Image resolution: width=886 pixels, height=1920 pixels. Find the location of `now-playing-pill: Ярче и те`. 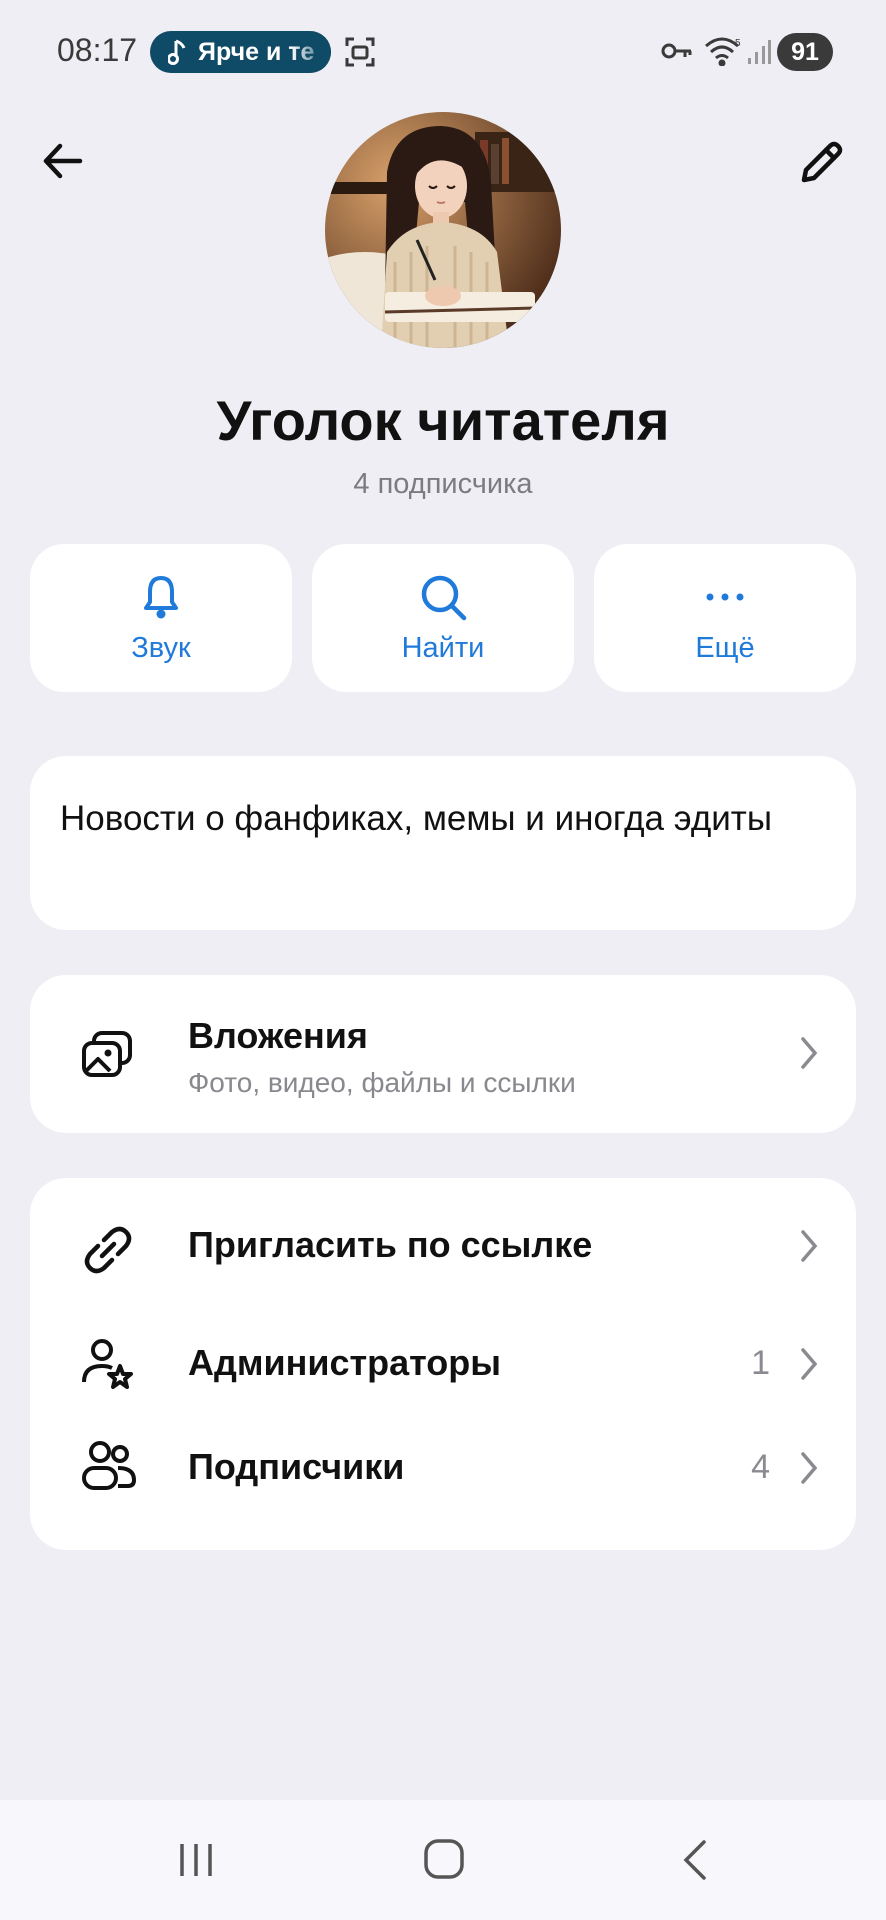

now-playing-pill: Ярче и те is located at coordinates (240, 52).